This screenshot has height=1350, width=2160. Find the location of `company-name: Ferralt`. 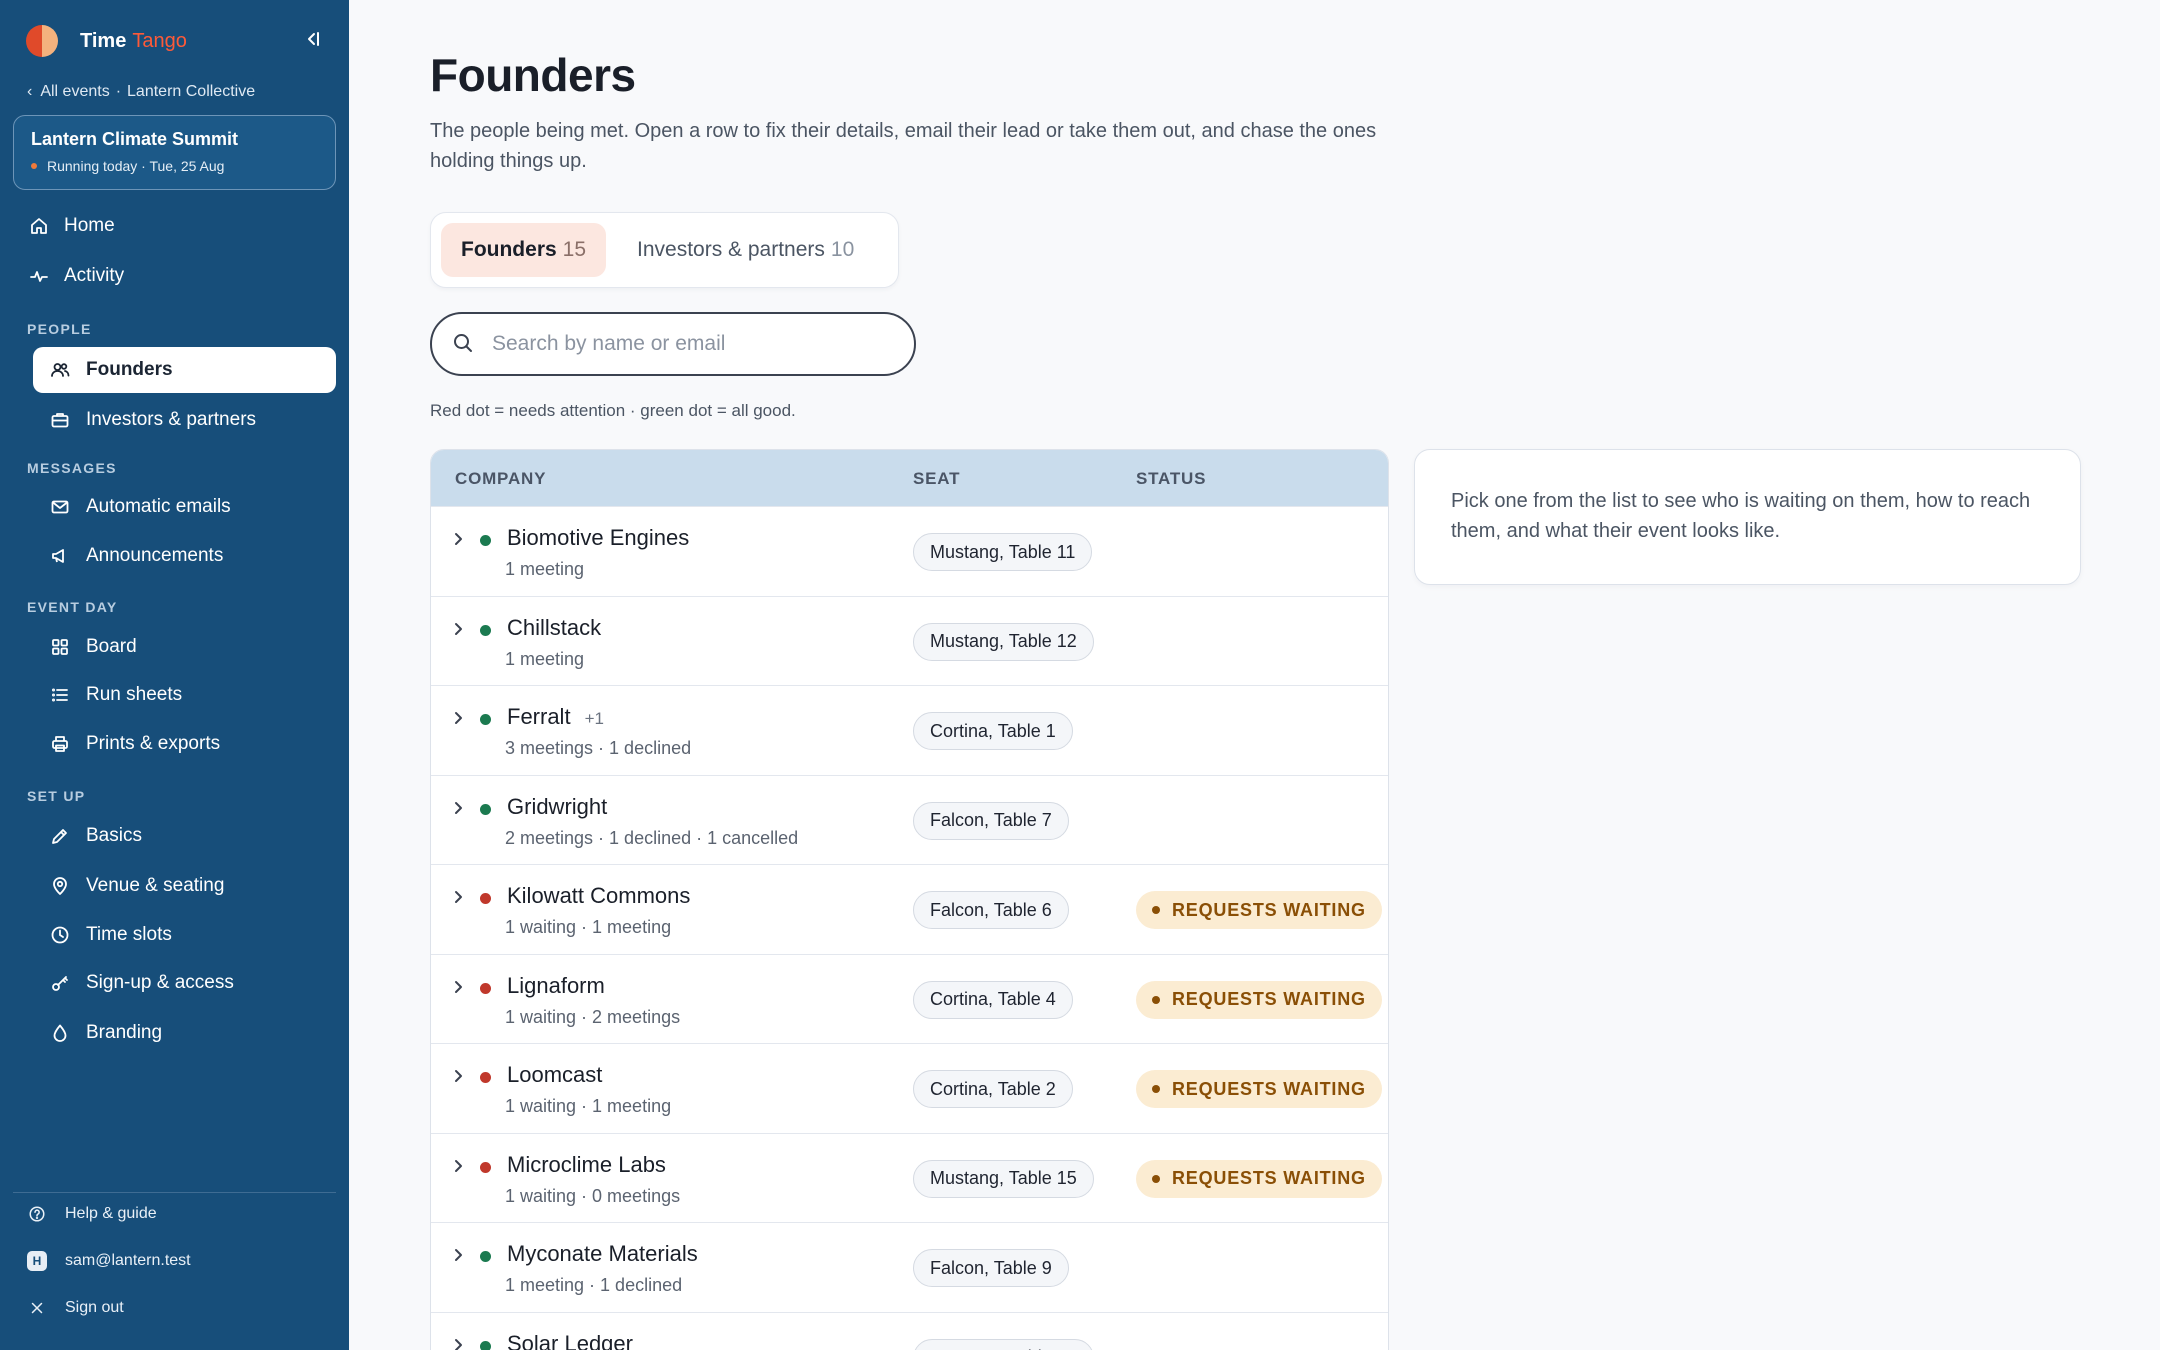

company-name: Ferralt is located at coordinates (539, 716).